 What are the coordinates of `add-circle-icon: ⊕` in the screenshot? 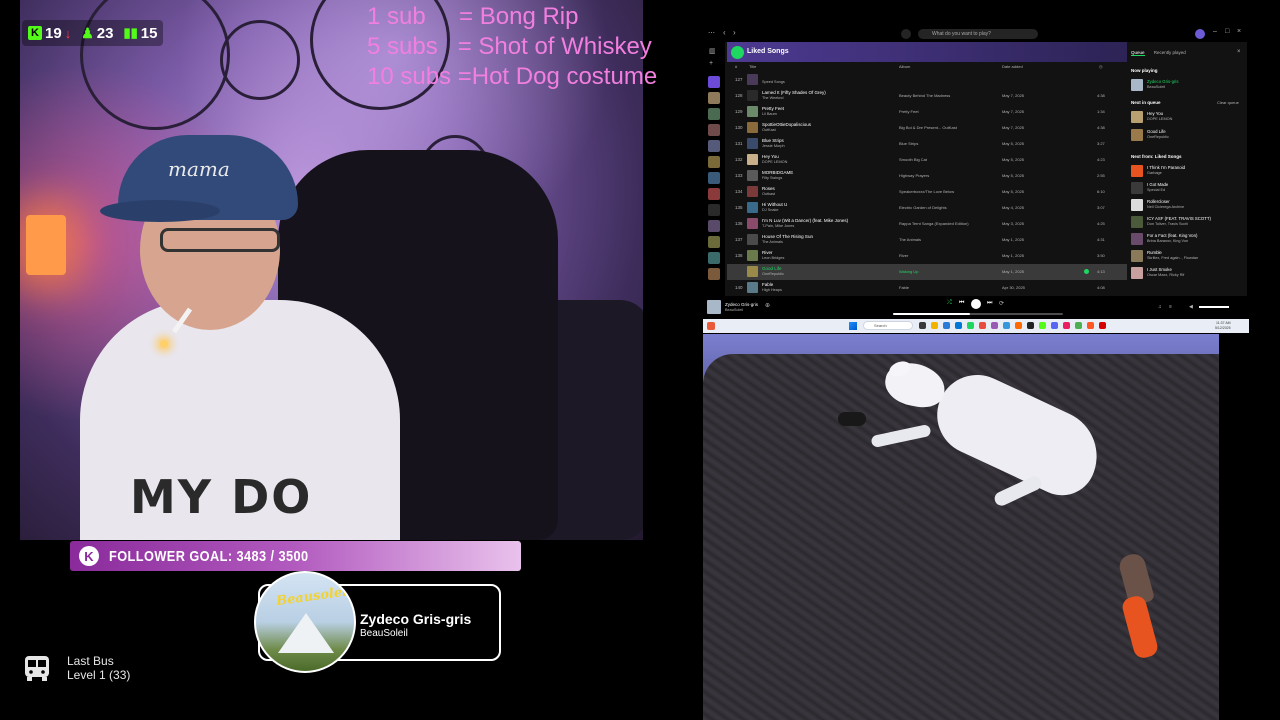 It's located at (767, 305).